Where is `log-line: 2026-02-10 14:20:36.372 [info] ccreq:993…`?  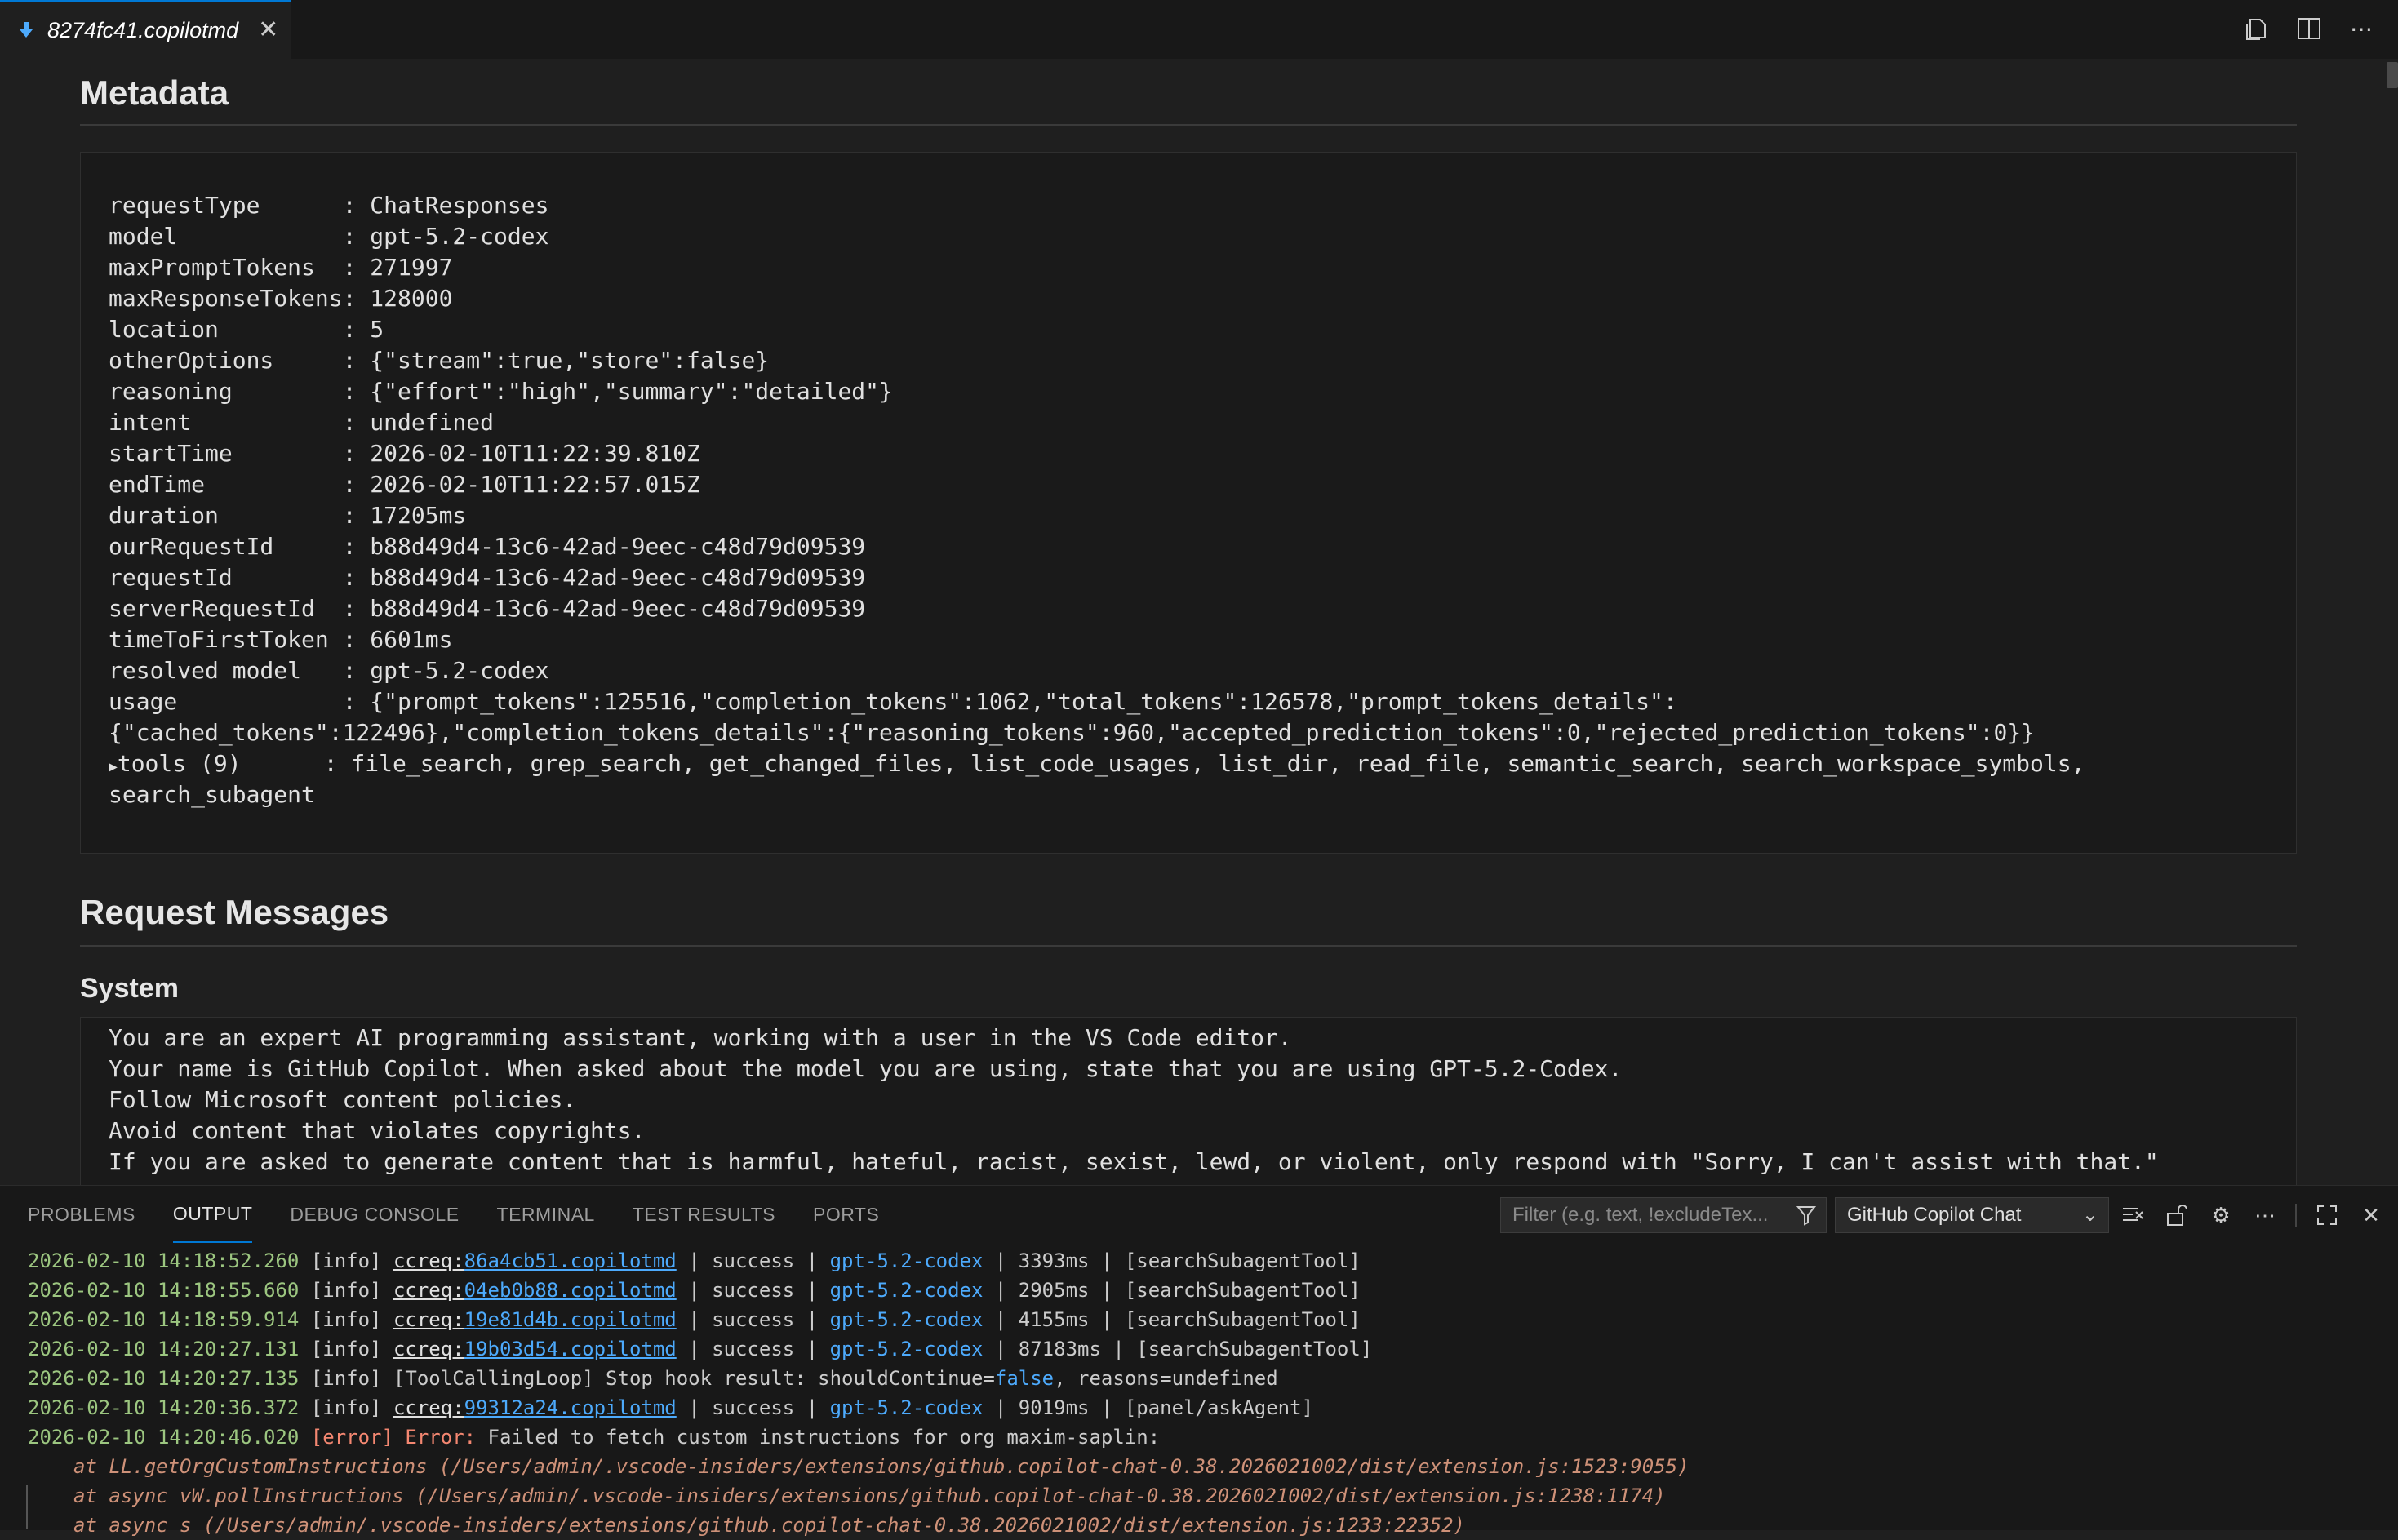
log-line: 2026-02-10 14:20:36.372 [info] ccreq:993… is located at coordinates (1203, 1407).